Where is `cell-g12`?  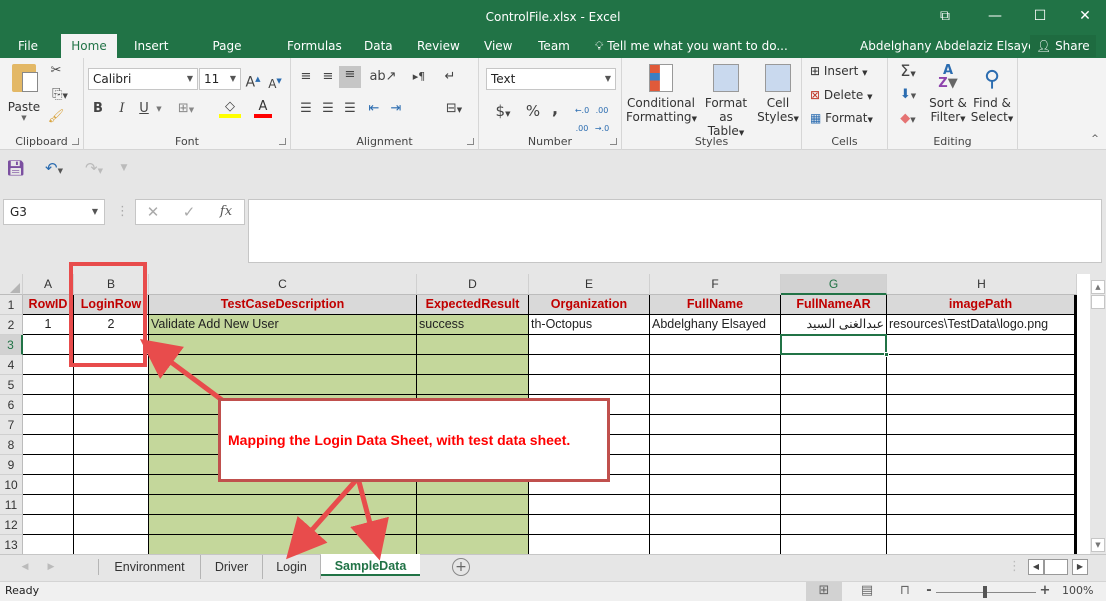 cell-g12 is located at coordinates (834, 525).